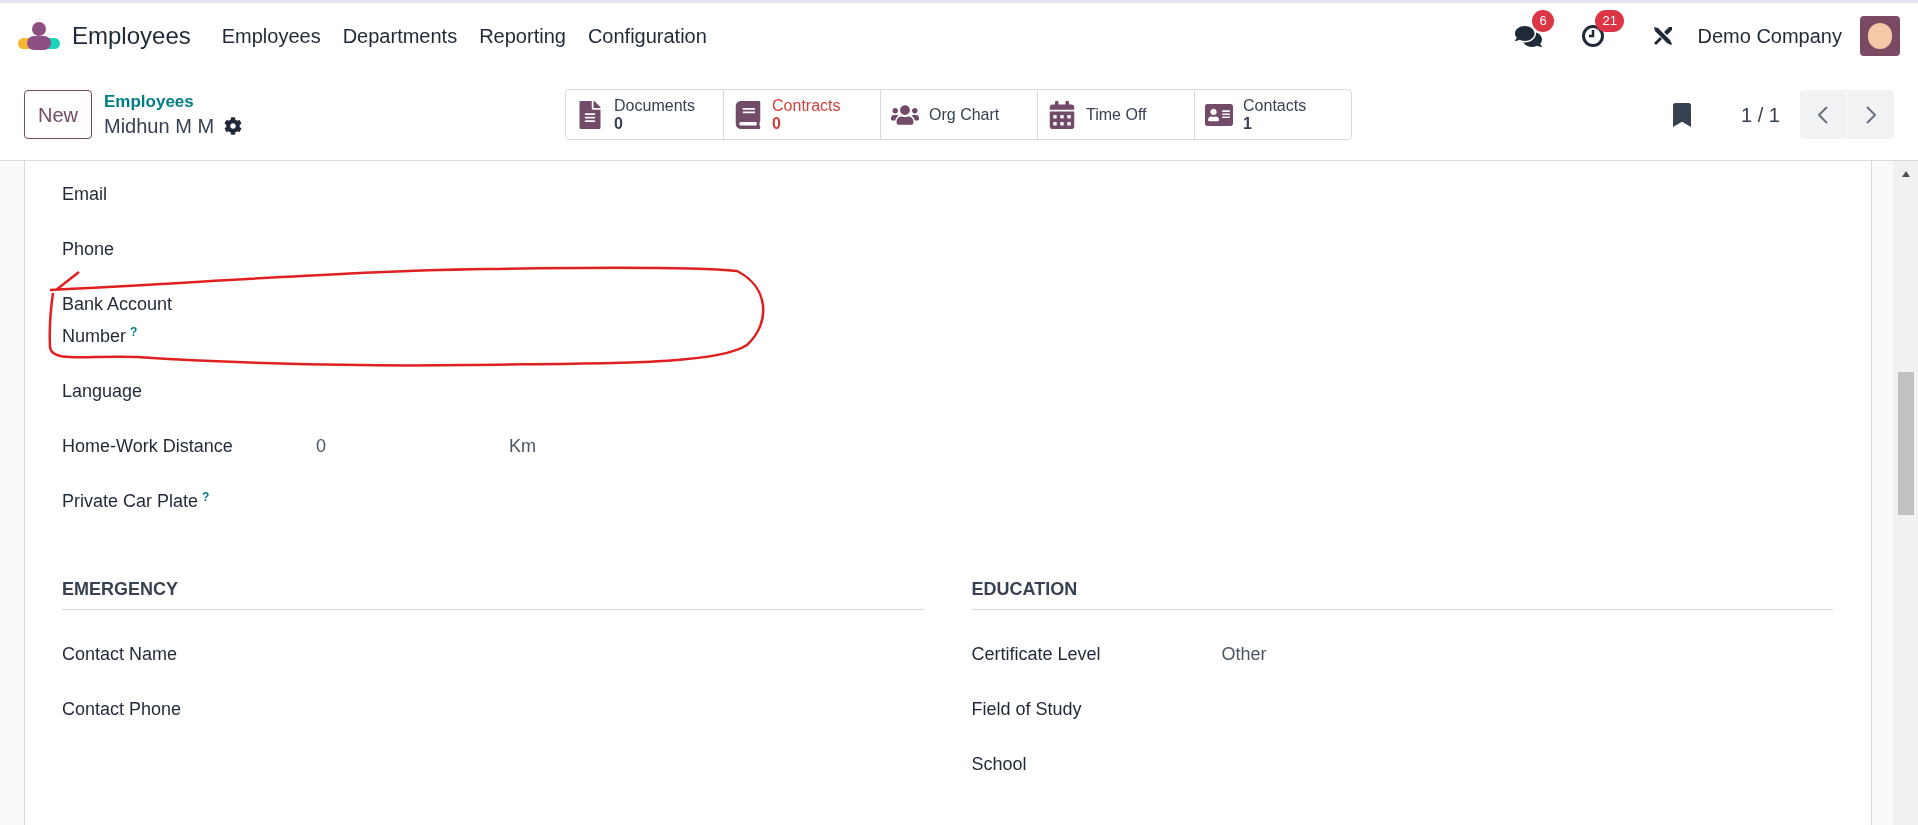  Describe the element at coordinates (1905, 443) in the screenshot. I see `scrollbar-thumb` at that location.